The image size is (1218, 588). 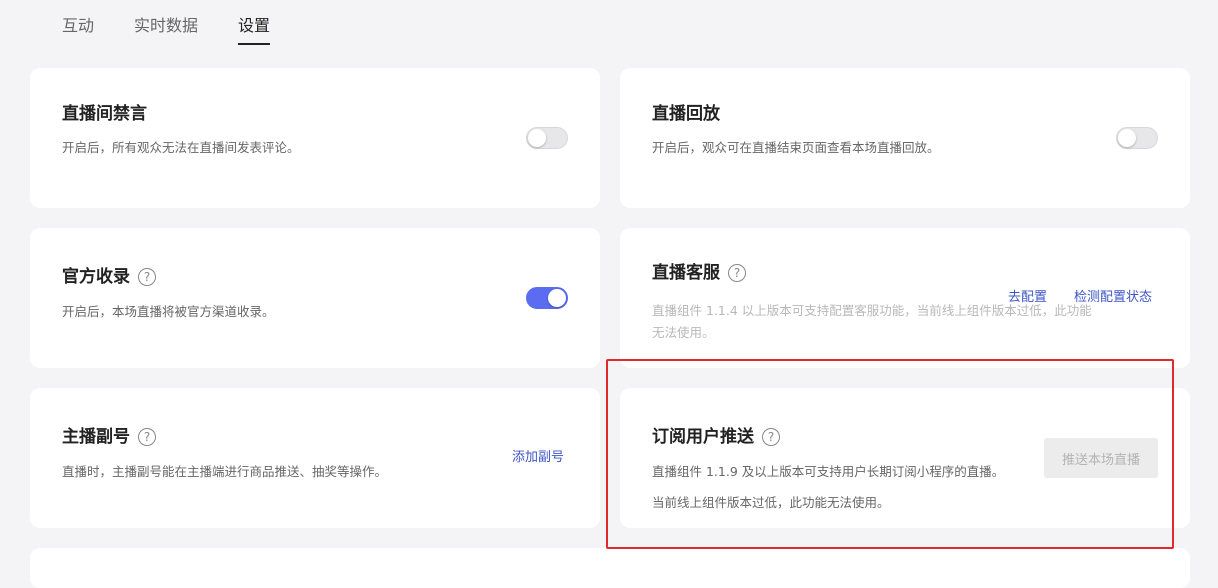 I want to click on official-desc: 开启后，本场直播将被官方渠道收录。, so click(x=168, y=311).